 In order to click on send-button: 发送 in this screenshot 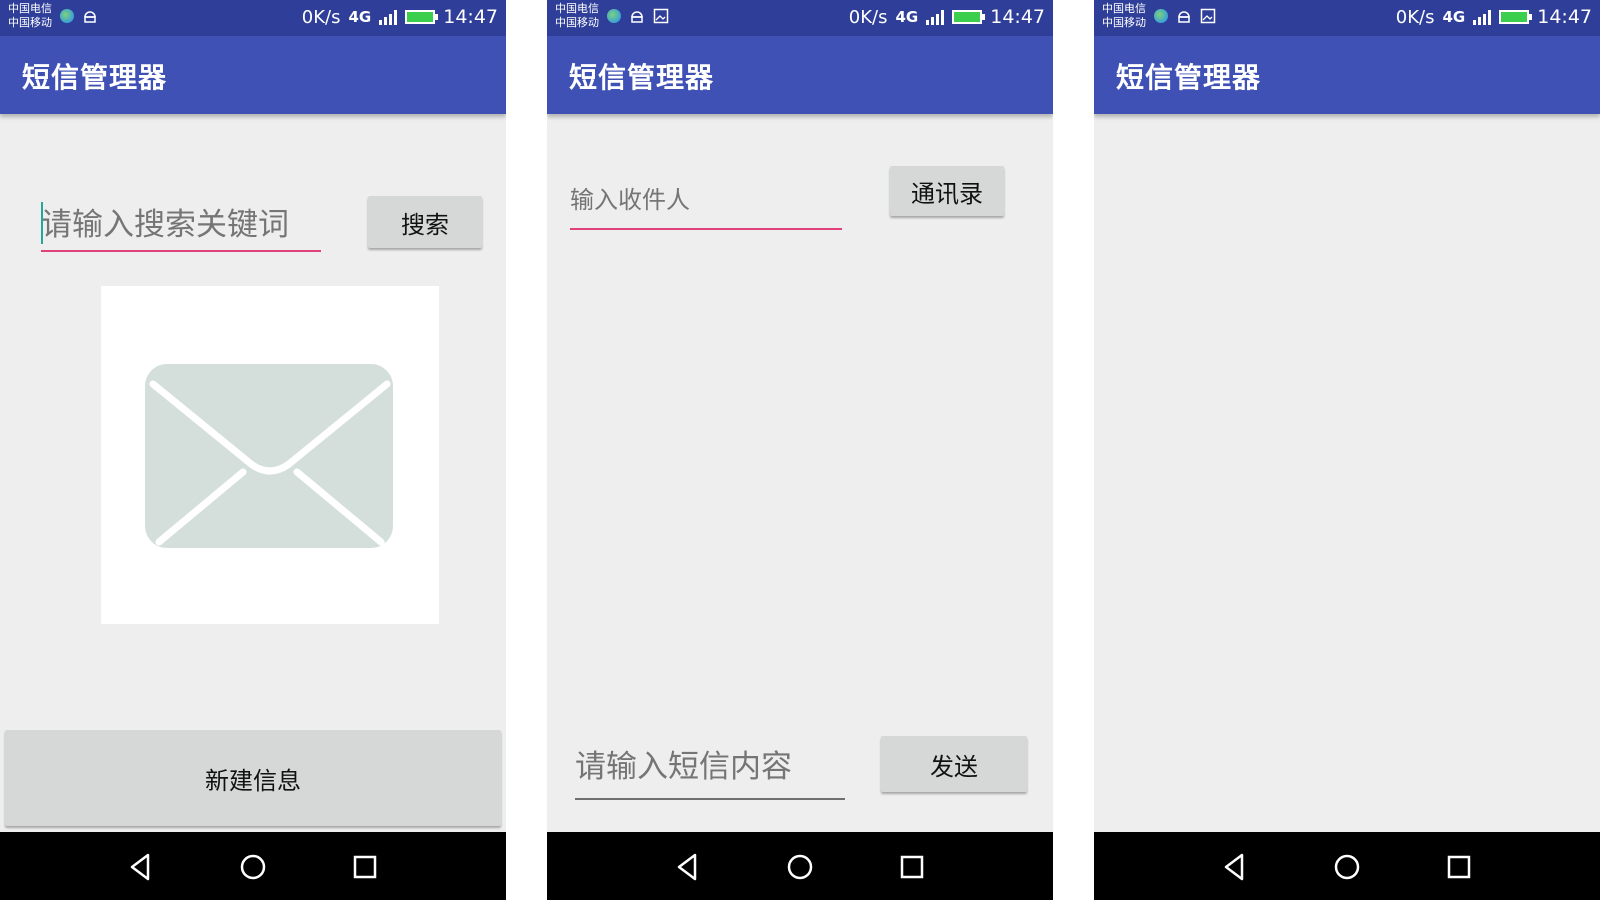, I will do `click(954, 764)`.